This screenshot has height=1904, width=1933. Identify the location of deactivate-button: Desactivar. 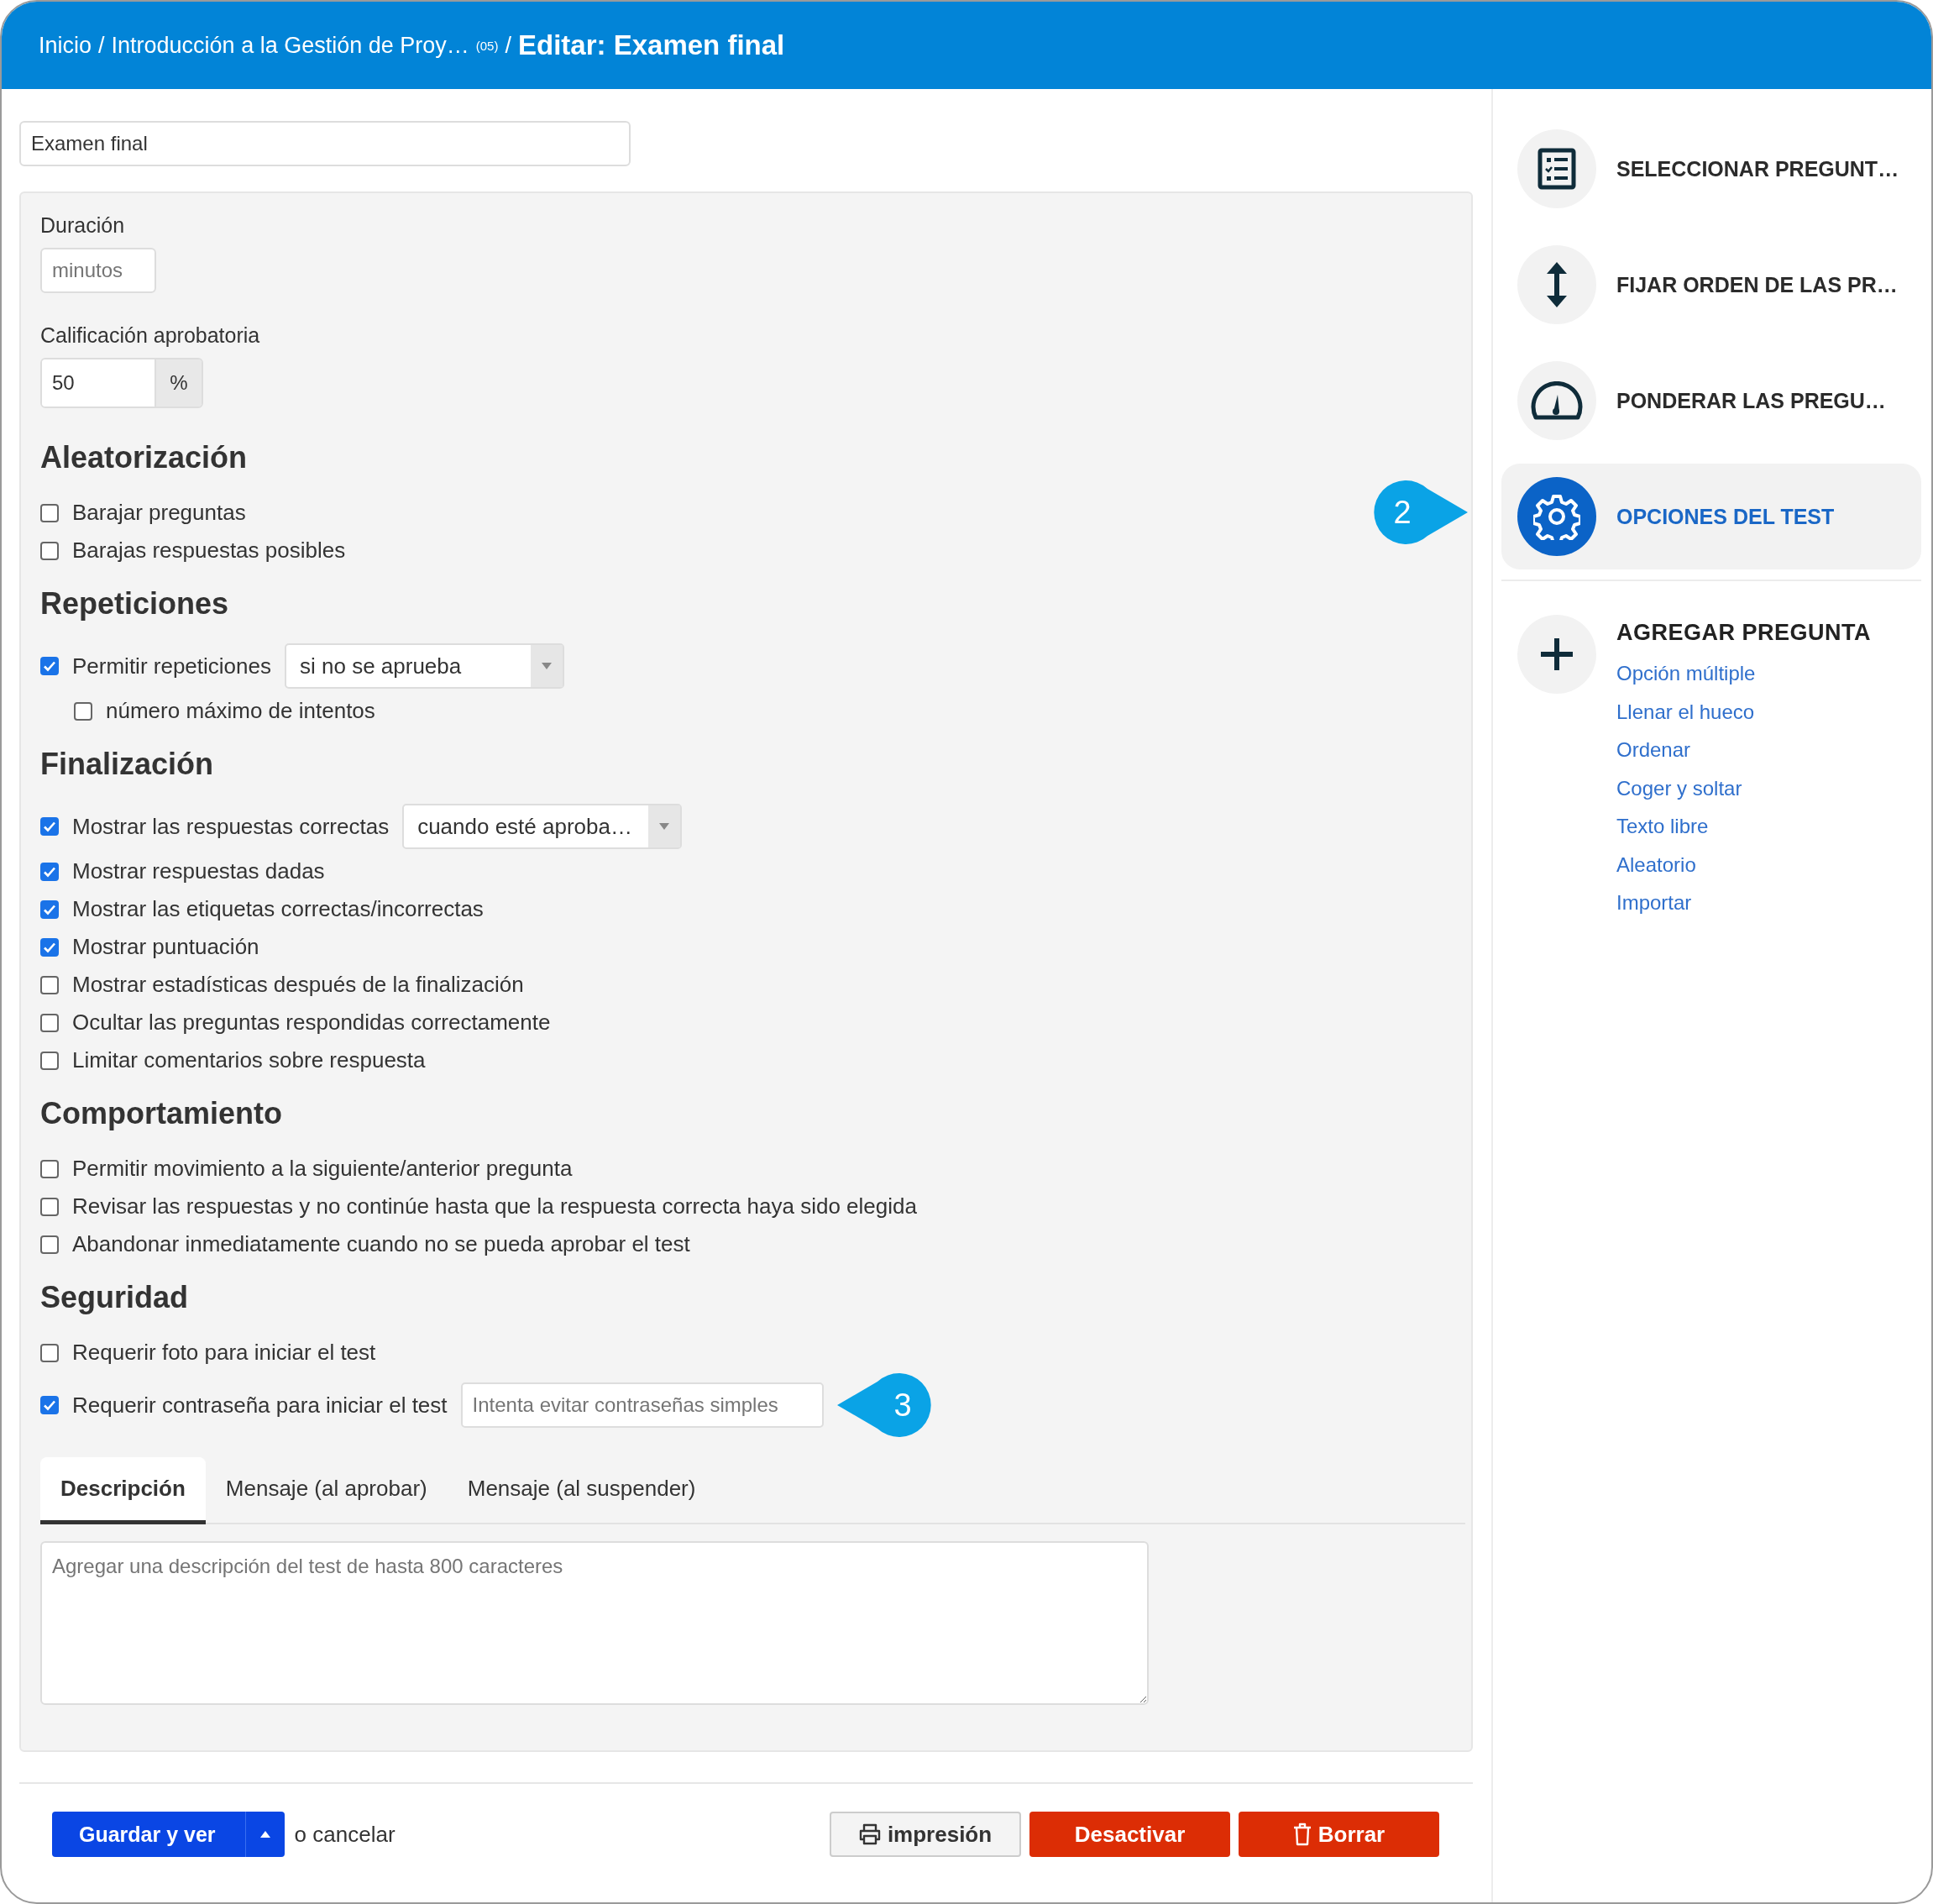
(1129, 1835).